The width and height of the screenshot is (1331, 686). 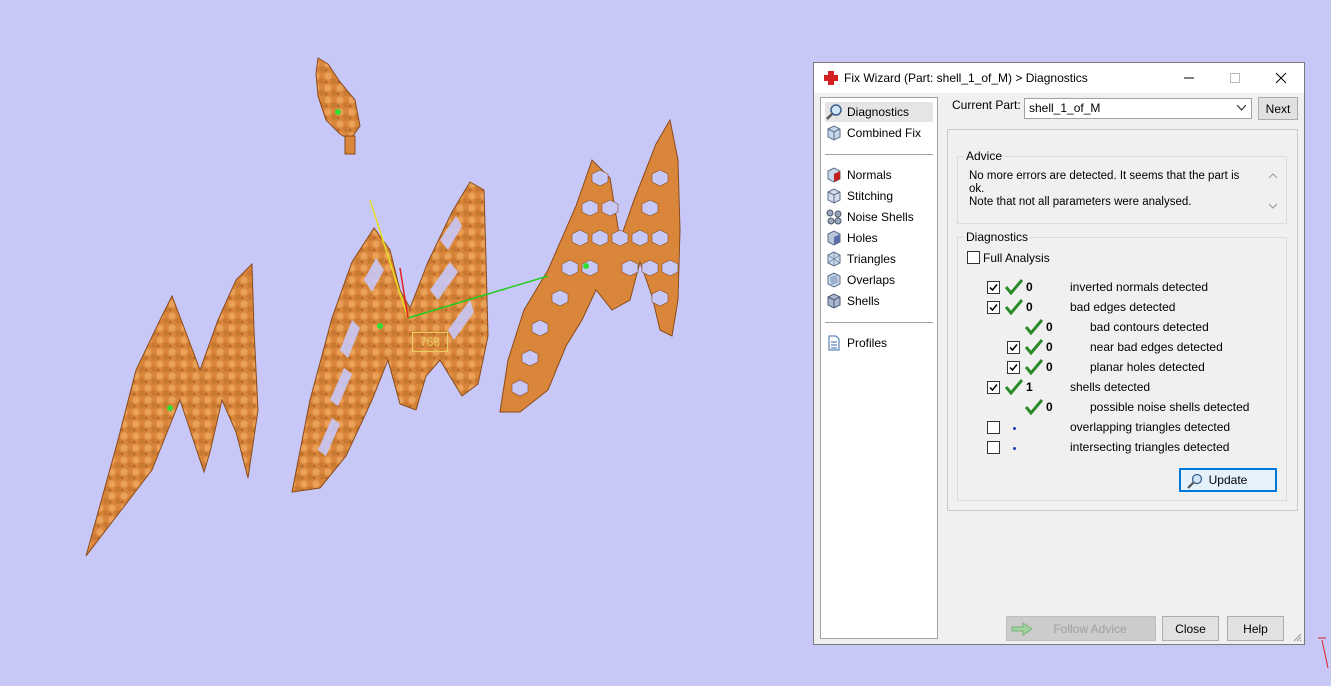 I want to click on inverted-normals-checkbox, so click(x=993, y=287).